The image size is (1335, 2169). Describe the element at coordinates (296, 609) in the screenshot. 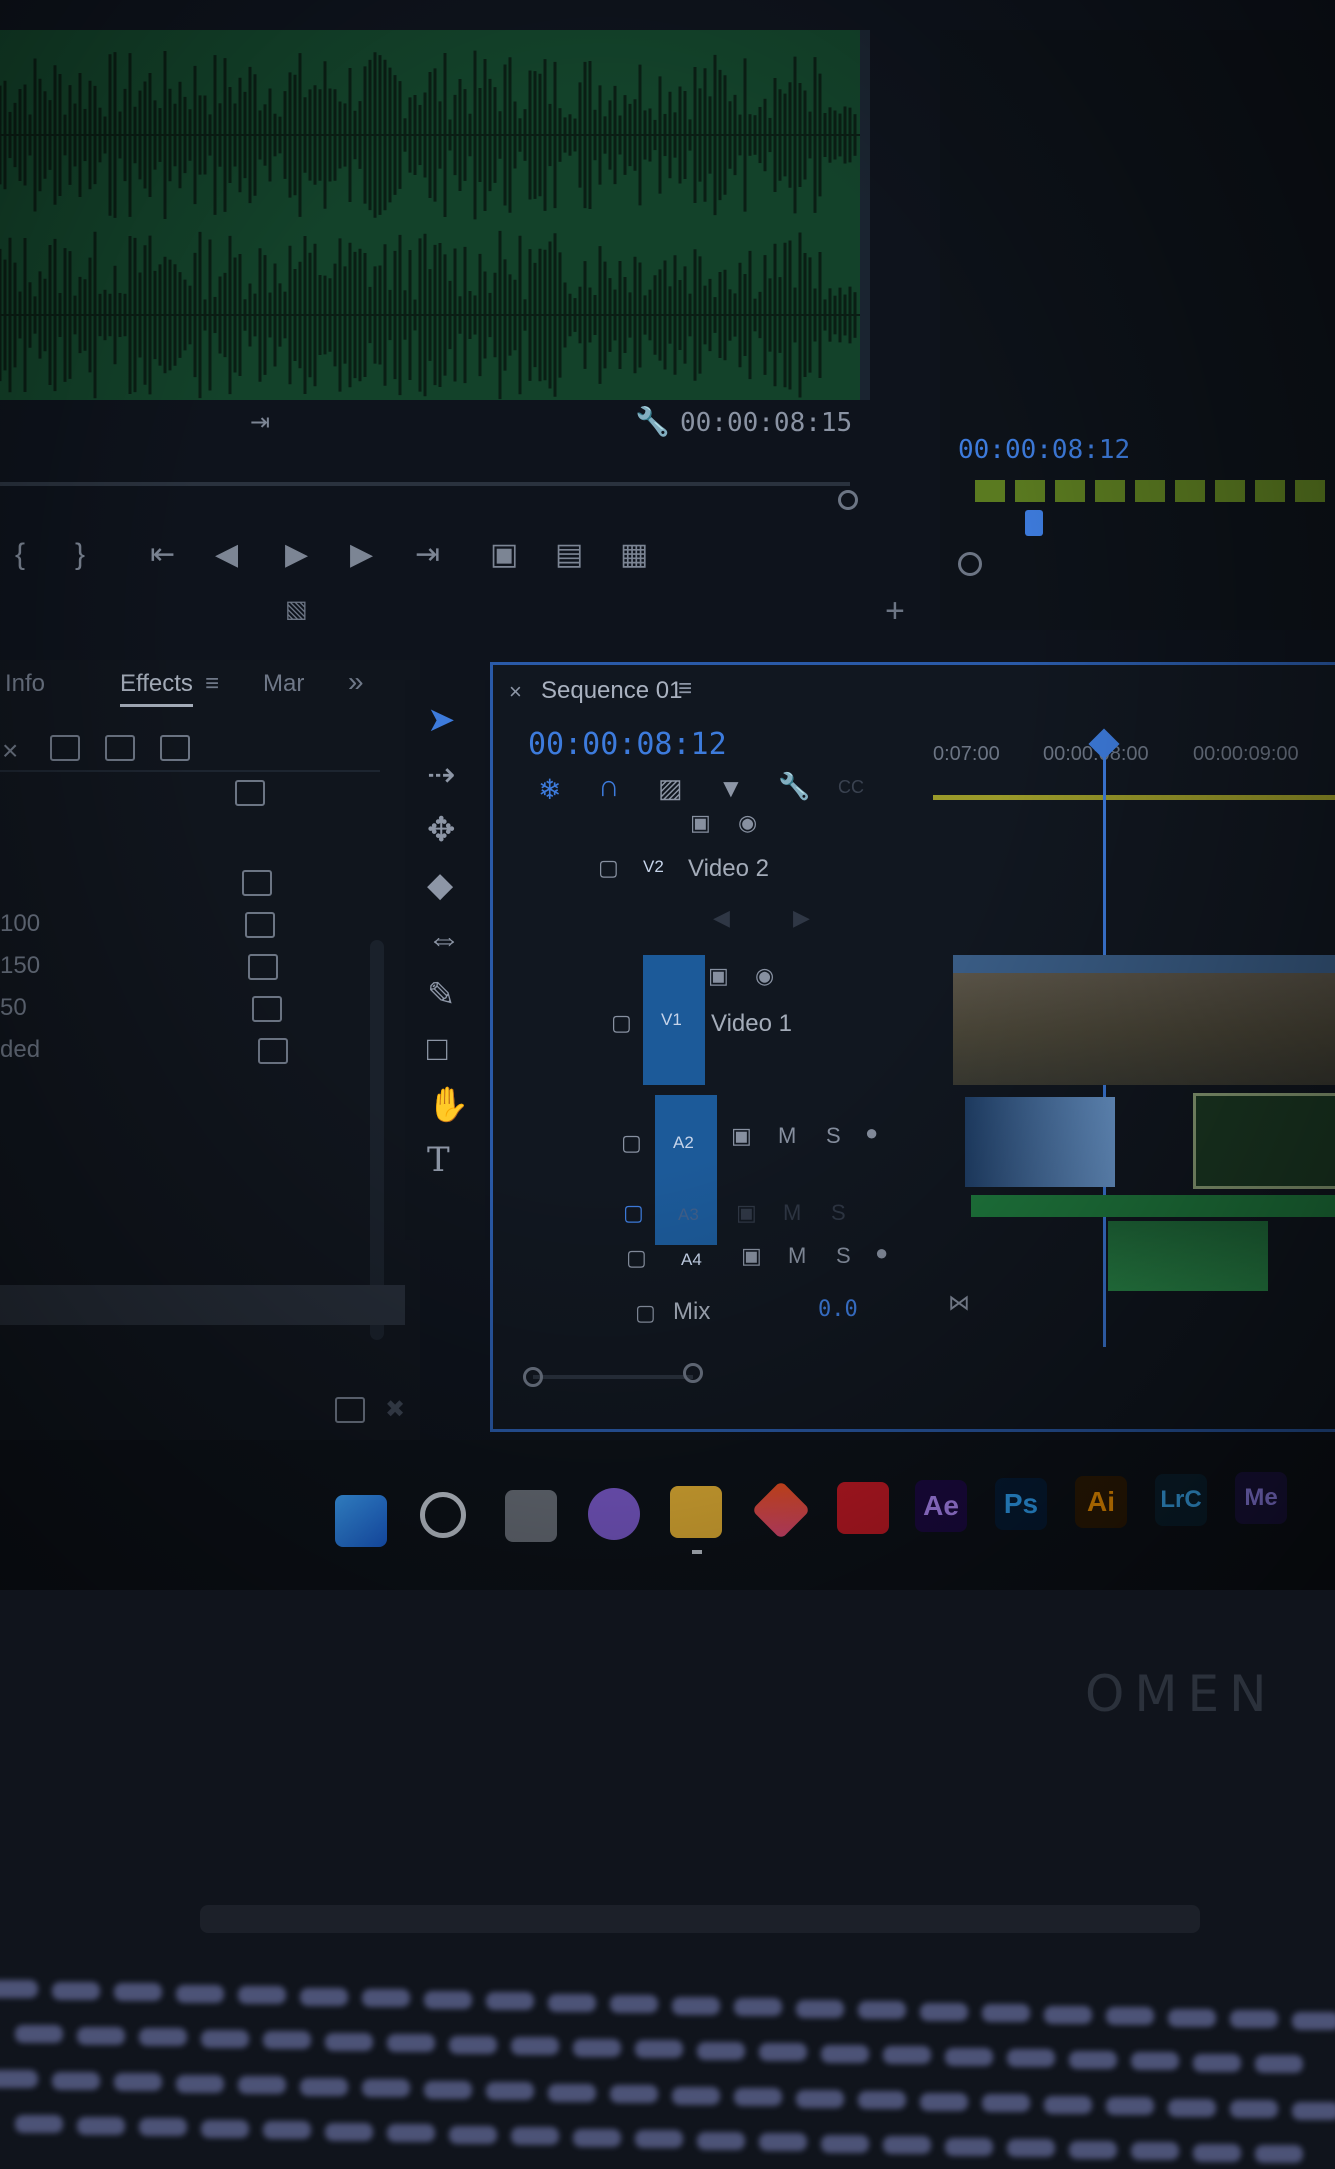

I see `button-editor-icon: ▧` at that location.